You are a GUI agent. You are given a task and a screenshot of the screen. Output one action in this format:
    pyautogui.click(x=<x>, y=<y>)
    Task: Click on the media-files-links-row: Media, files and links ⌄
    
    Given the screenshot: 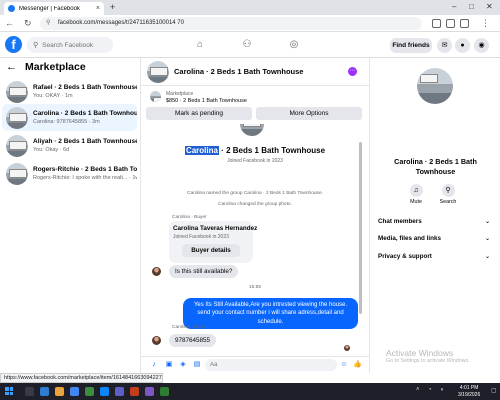 What is the action you would take?
    pyautogui.click(x=436, y=238)
    